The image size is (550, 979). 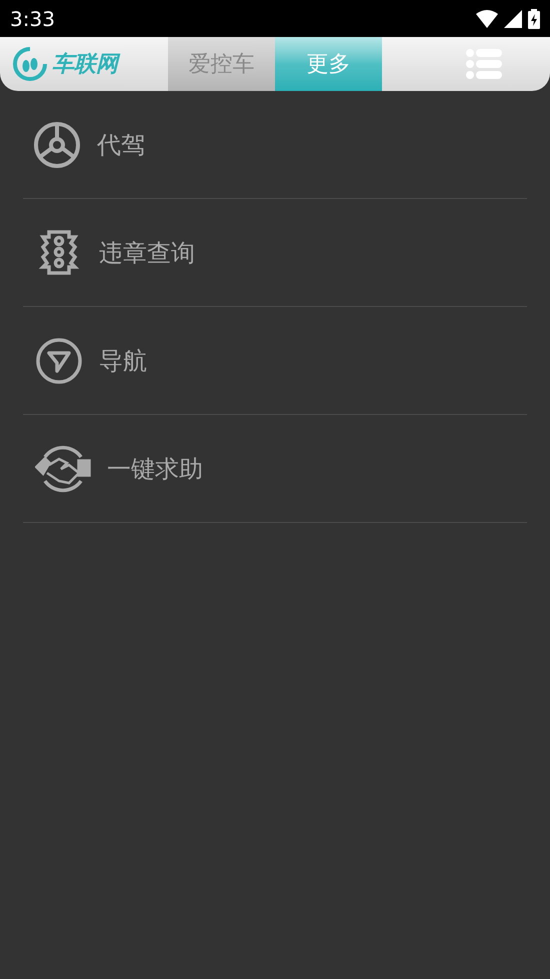 What do you see at coordinates (147, 253) in the screenshot?
I see `menu-label: 违章查询` at bounding box center [147, 253].